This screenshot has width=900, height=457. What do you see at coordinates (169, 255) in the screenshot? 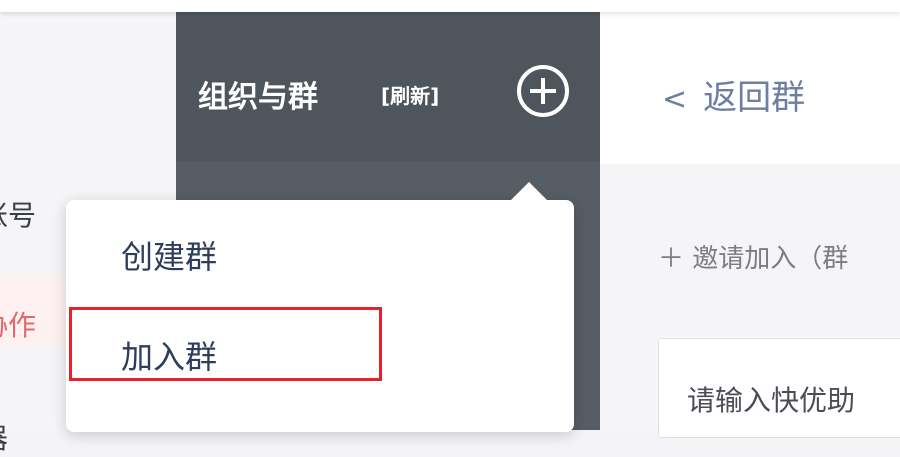
I see `menu-item-create-group: 创建群` at bounding box center [169, 255].